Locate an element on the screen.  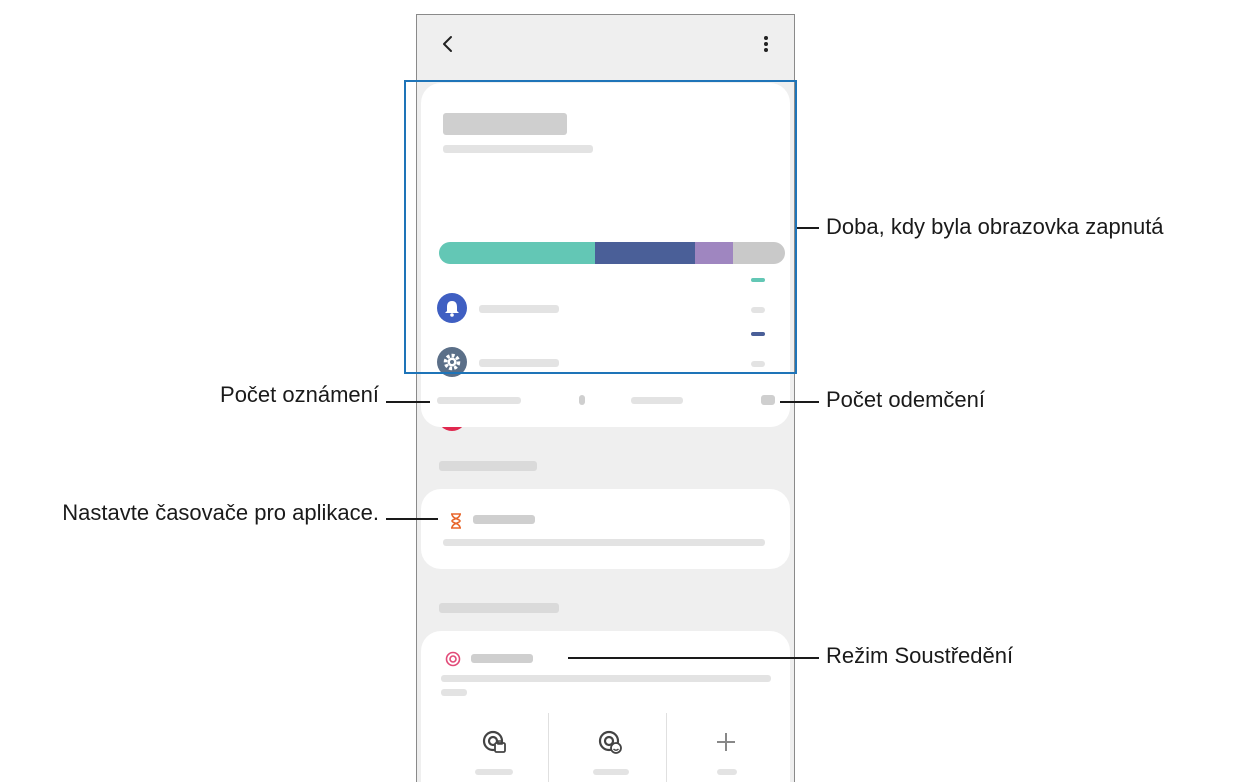
callout-focus-mode: Režim Soustředění is located at coordinates (920, 655).